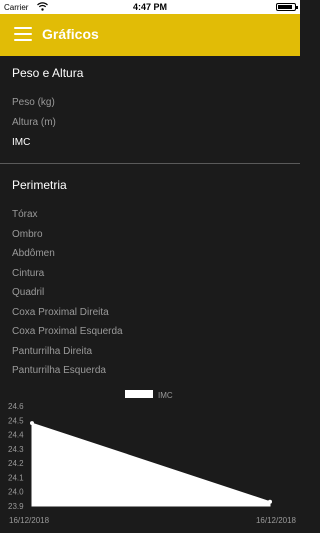  Describe the element at coordinates (150, 163) in the screenshot. I see `section-divider` at that location.